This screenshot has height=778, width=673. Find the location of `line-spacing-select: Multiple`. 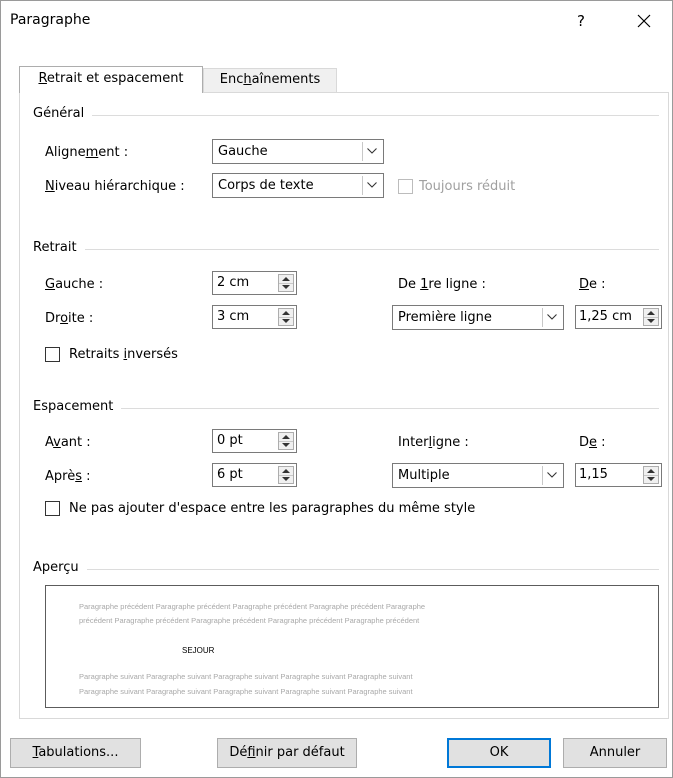

line-spacing-select: Multiple is located at coordinates (478, 475).